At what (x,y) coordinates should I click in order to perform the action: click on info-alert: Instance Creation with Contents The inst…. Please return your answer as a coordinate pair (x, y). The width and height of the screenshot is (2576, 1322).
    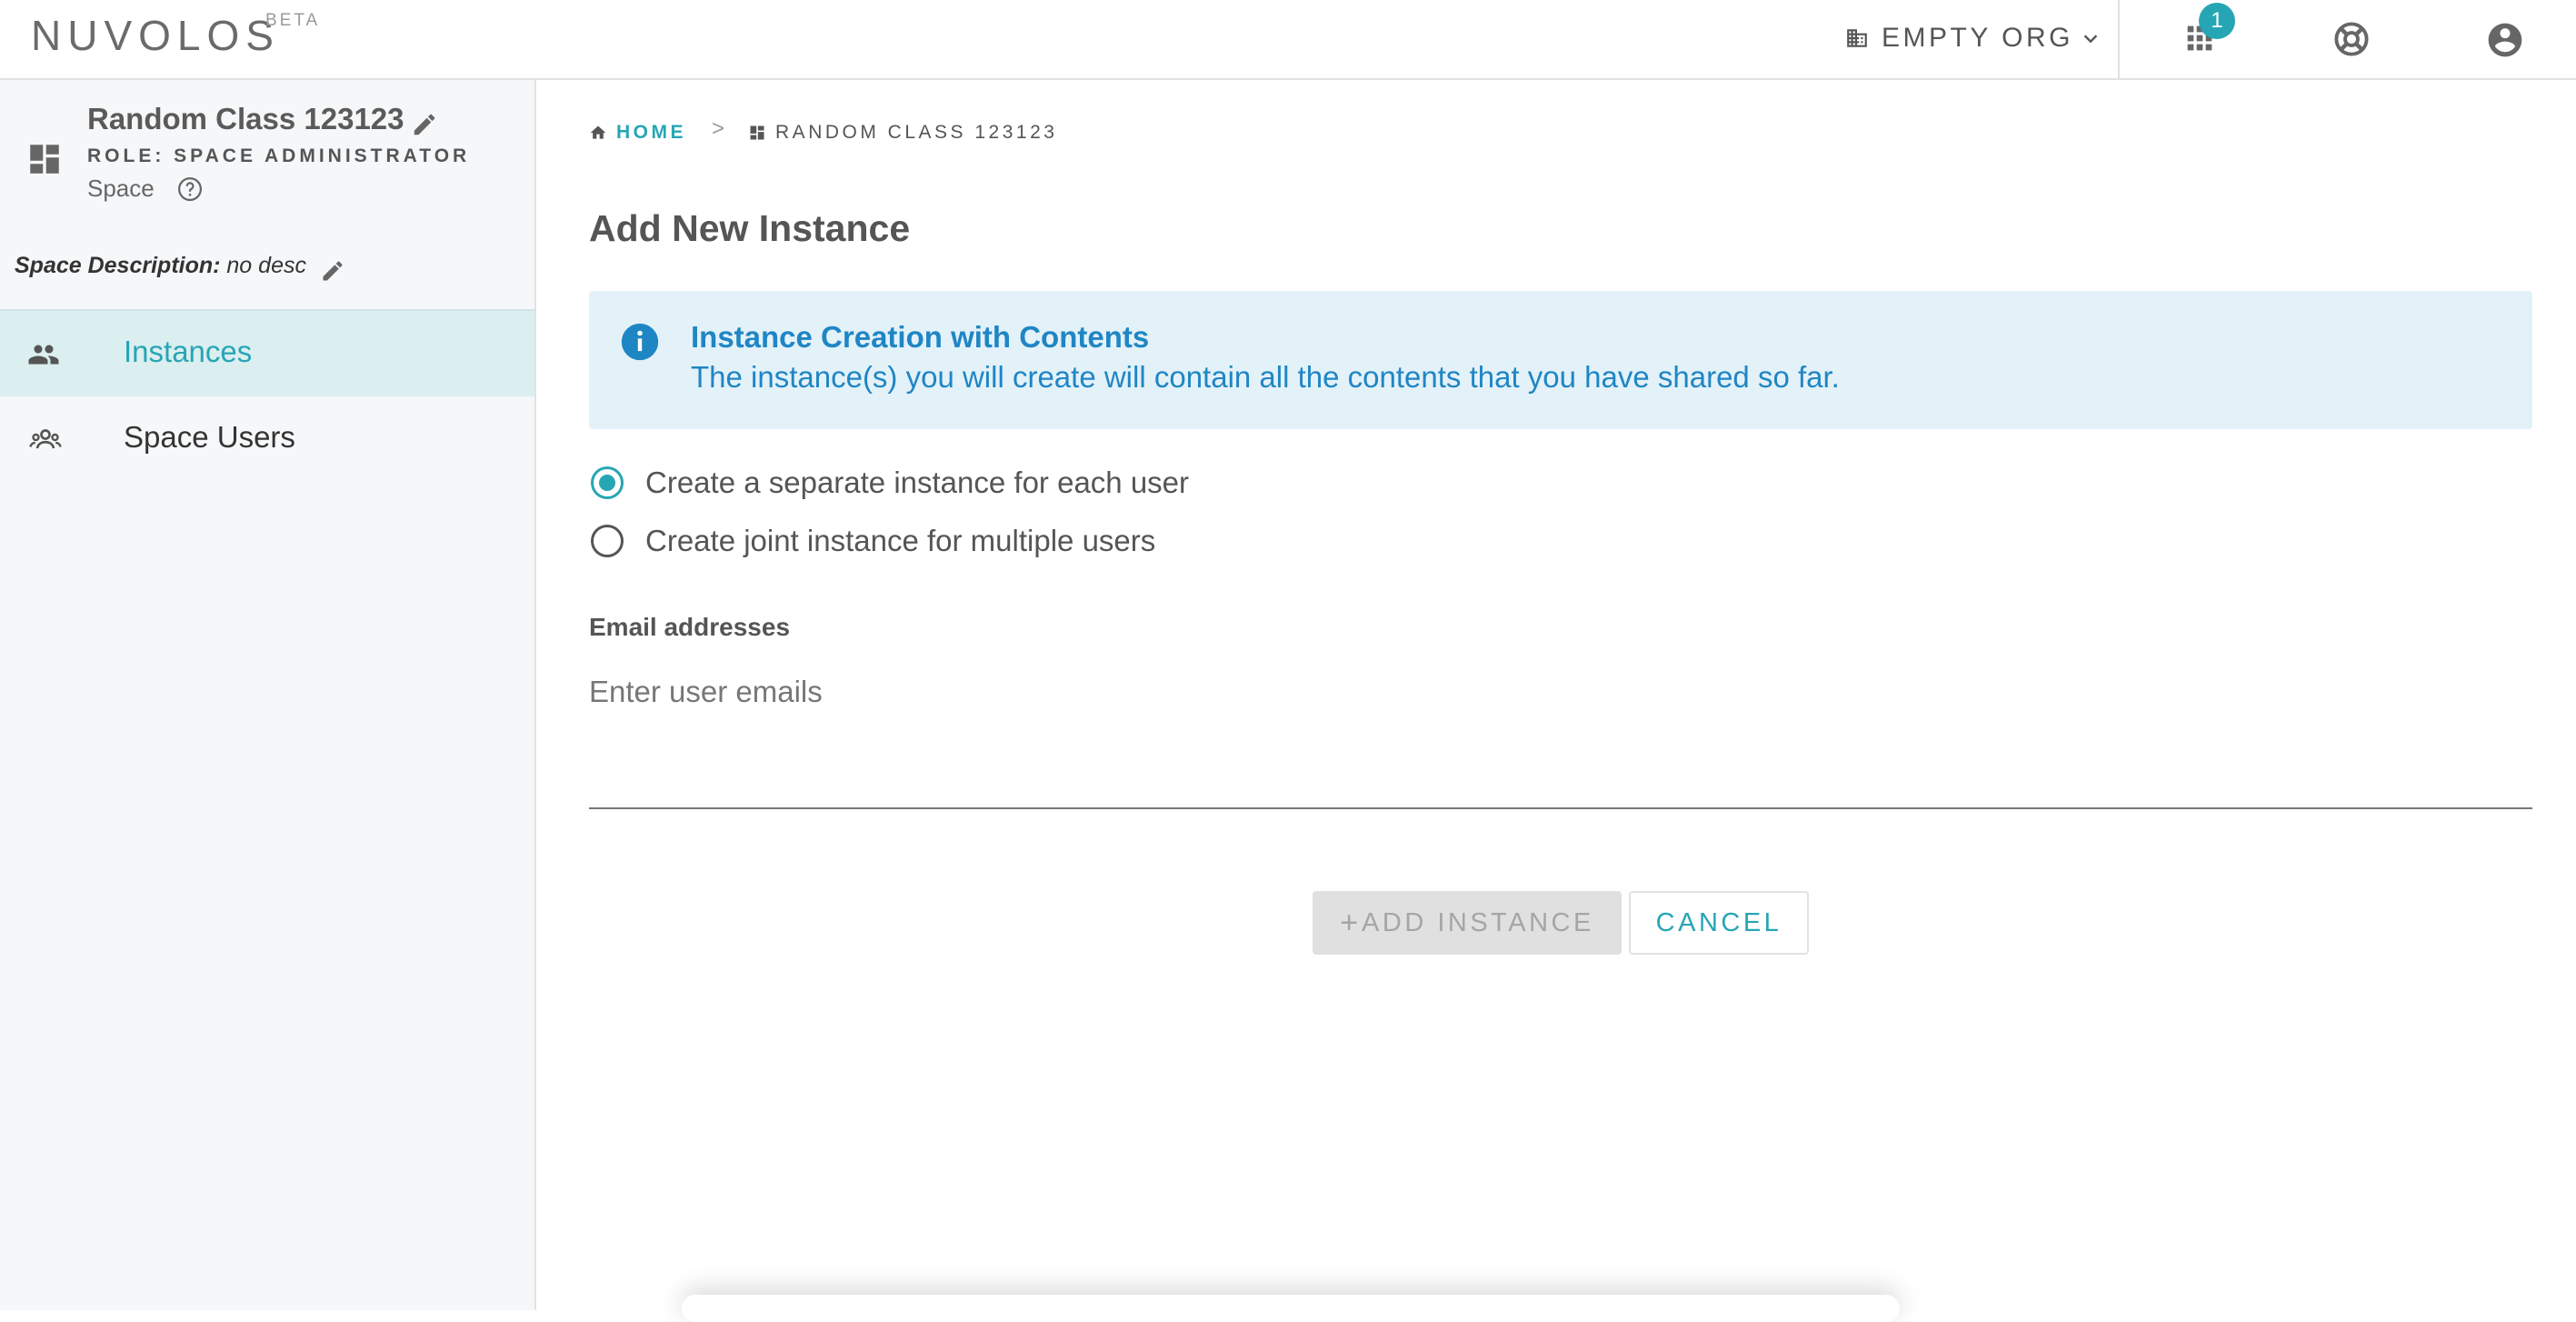
    Looking at the image, I should click on (1560, 360).